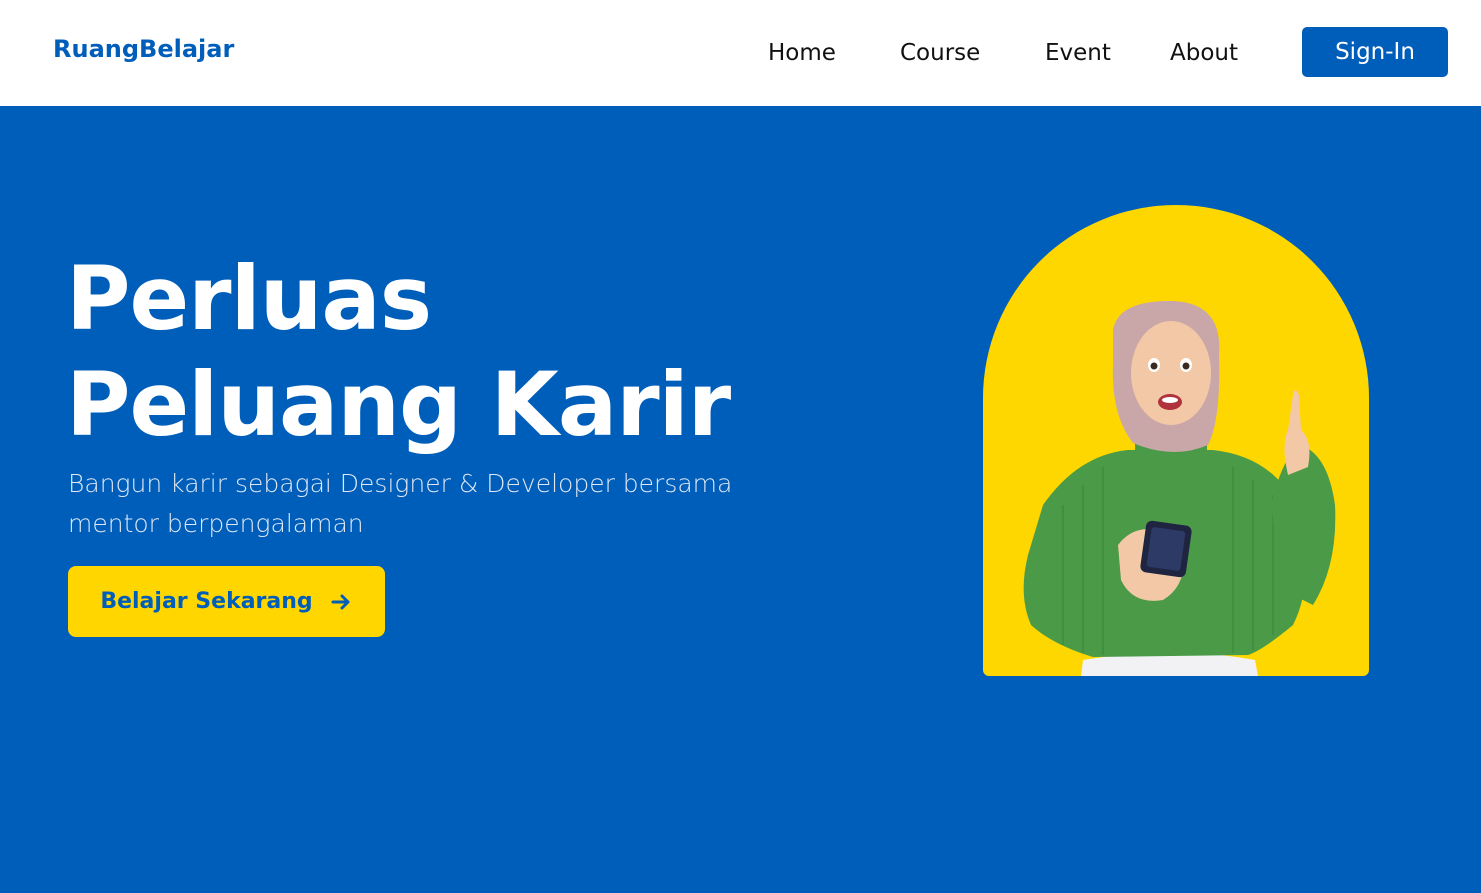  Describe the element at coordinates (340, 601) in the screenshot. I see `arrow-right-icon` at that location.